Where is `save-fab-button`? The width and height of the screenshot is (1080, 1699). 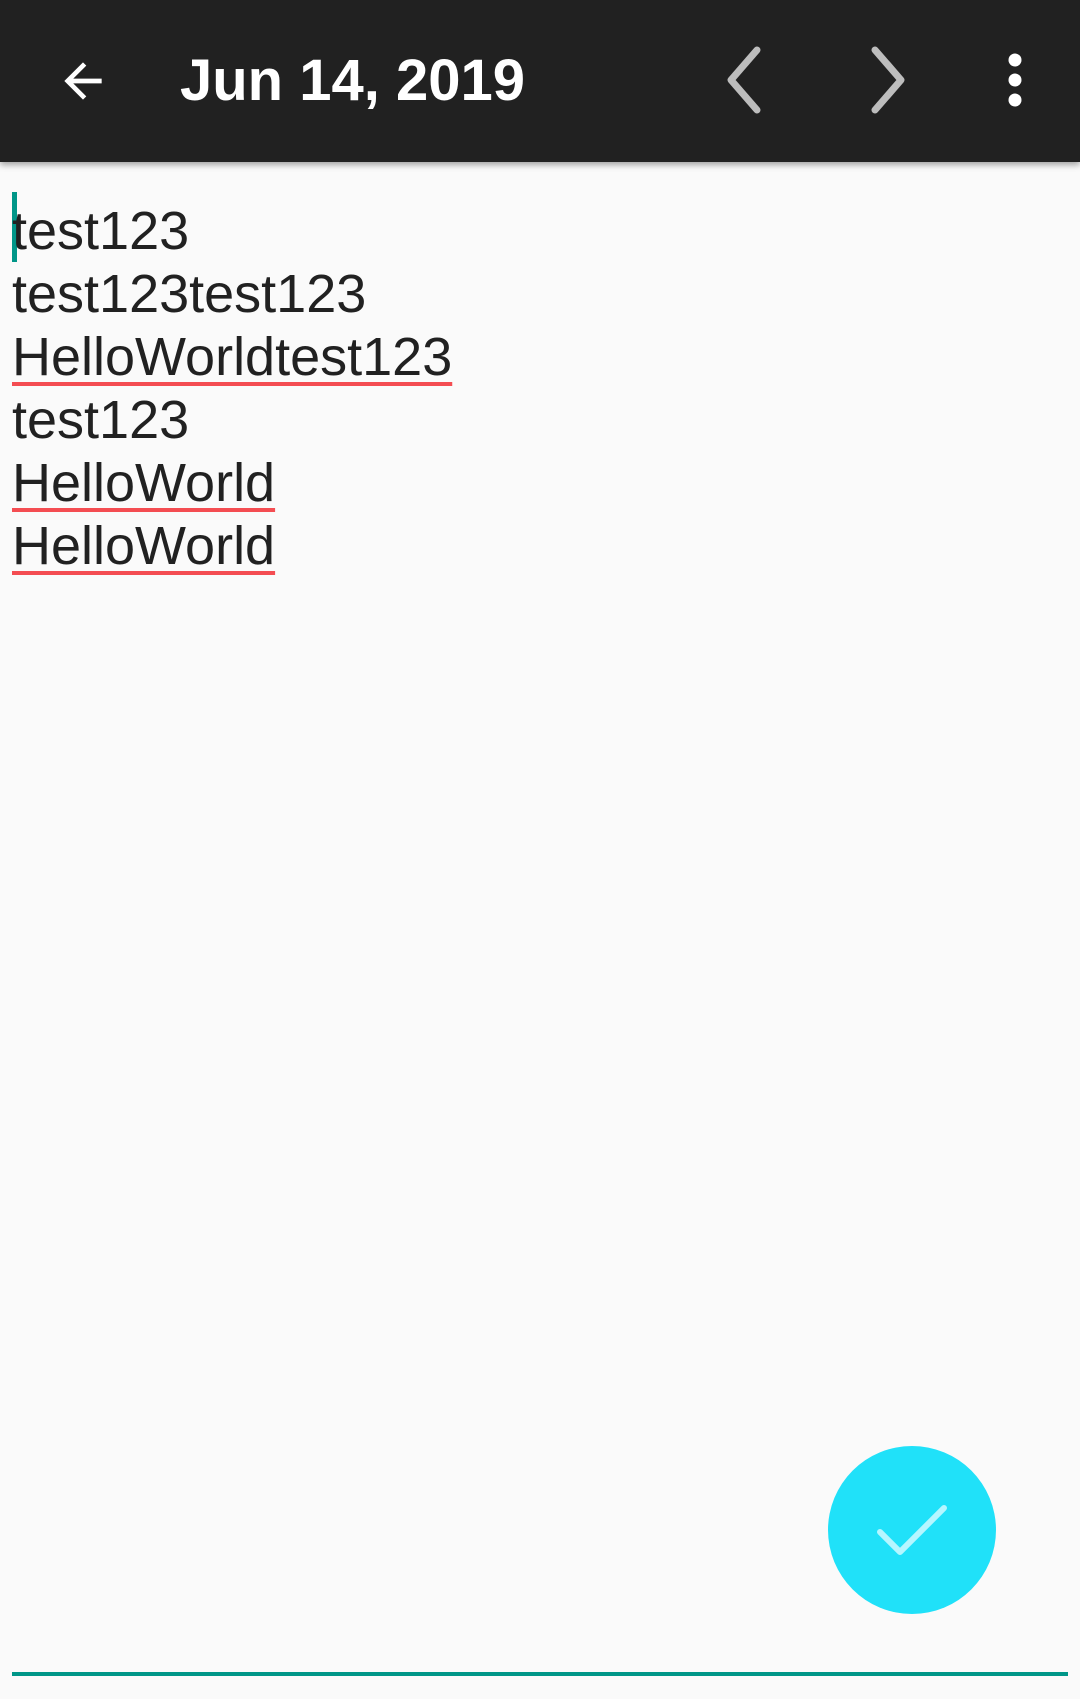 save-fab-button is located at coordinates (912, 1530).